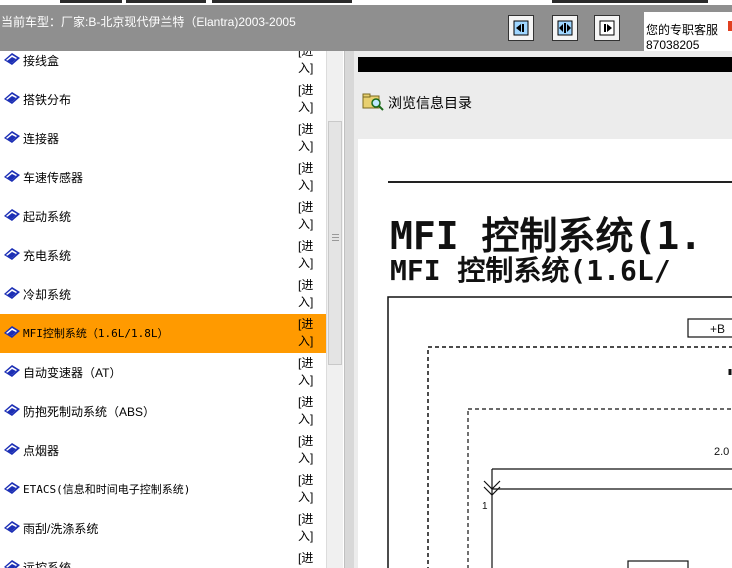 Image resolution: width=732 pixels, height=568 pixels. I want to click on list-item: 冷却系统 [进入], so click(163, 294).